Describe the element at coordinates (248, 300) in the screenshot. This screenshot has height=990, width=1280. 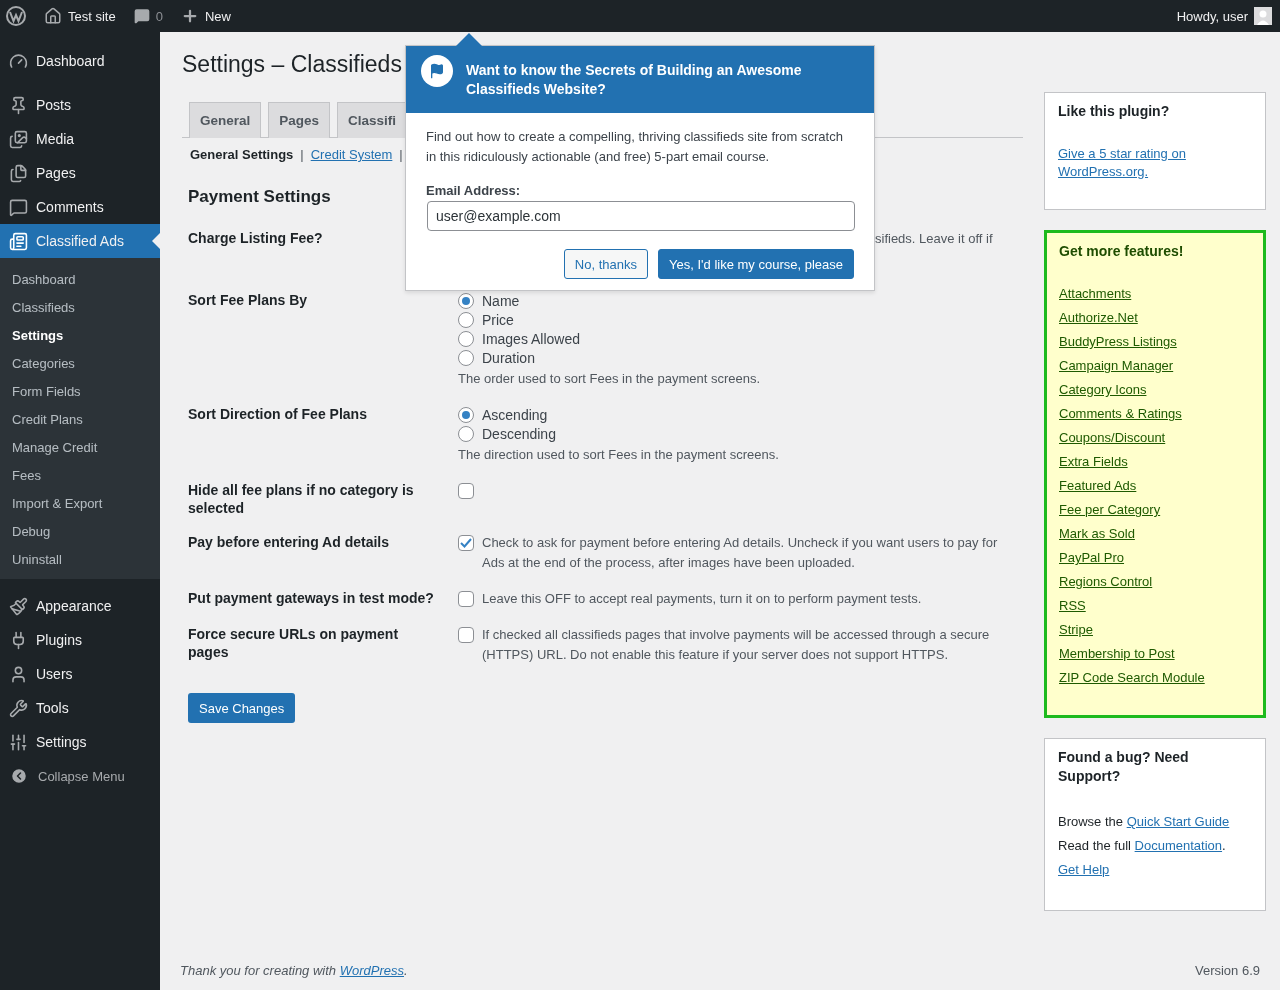
I see `setting-label: Sort Fee Plans By` at that location.